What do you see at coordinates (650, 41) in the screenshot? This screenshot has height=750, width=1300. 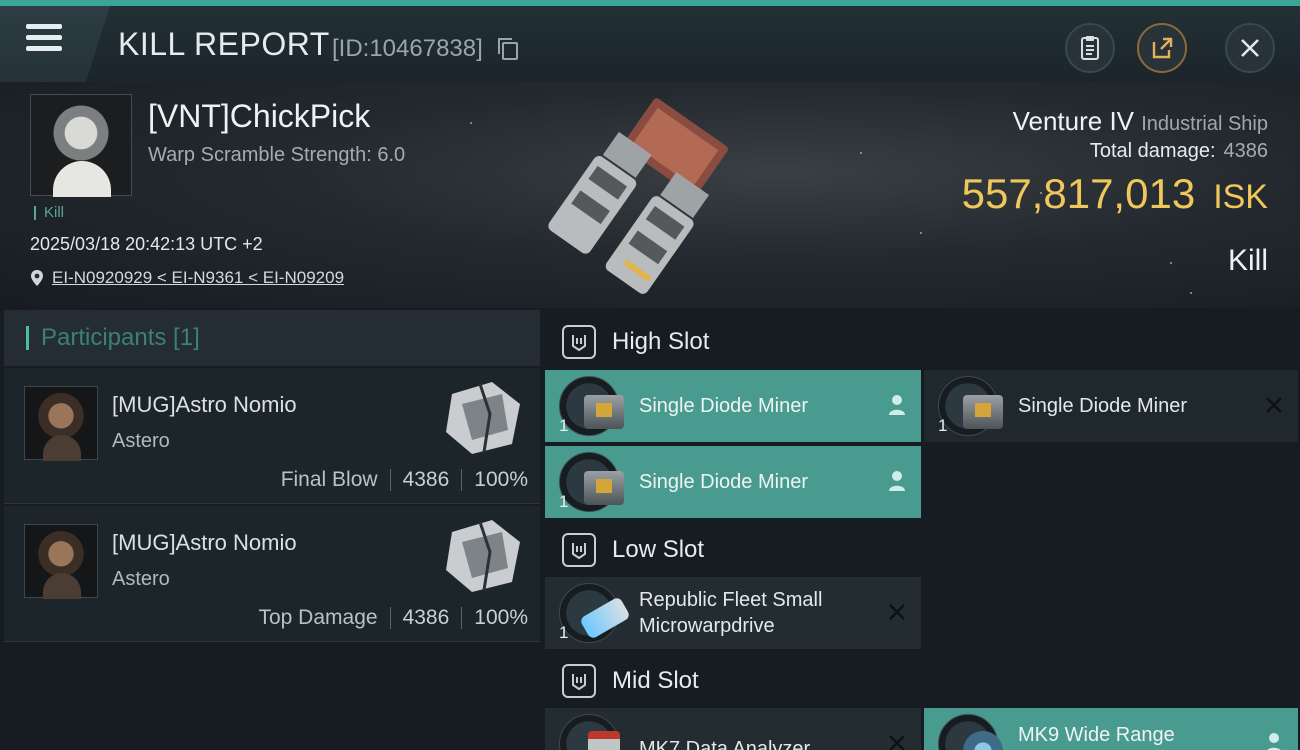 I see `top-bar: KILL REPORT [ID:10467838]` at bounding box center [650, 41].